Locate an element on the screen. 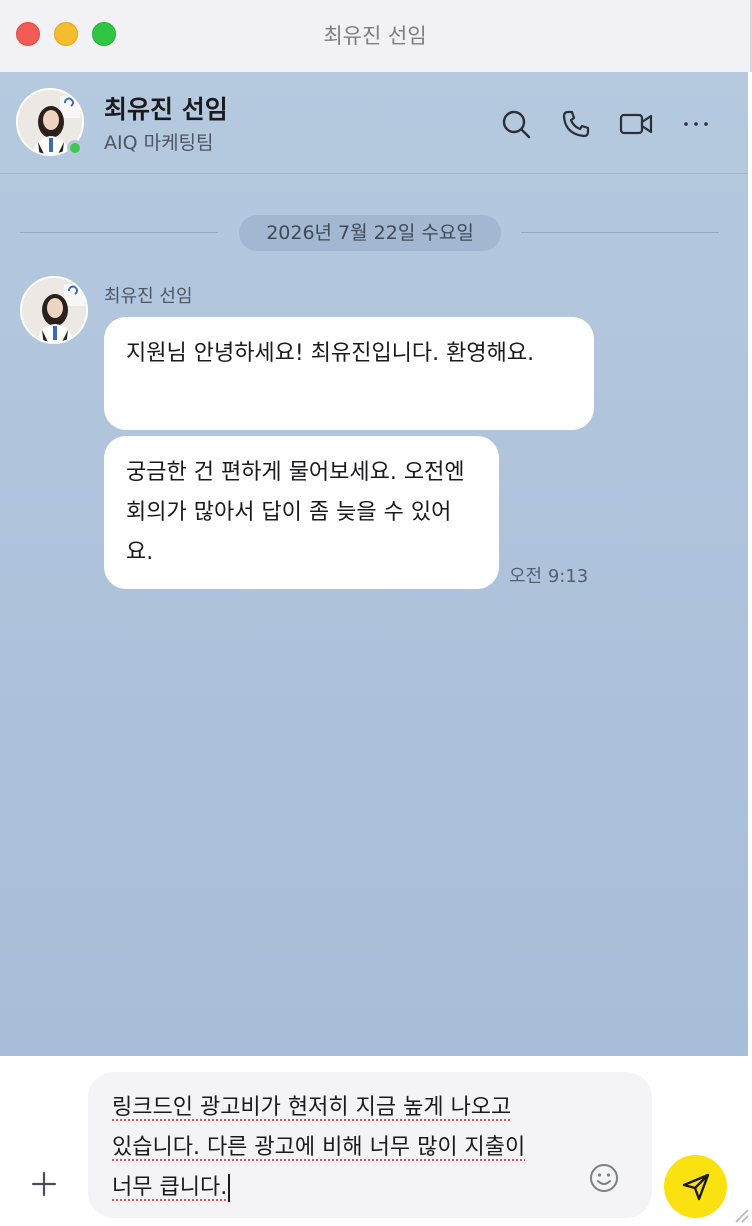 The width and height of the screenshot is (752, 1226). chat-header: 최유진 선임 AIQ 마케팅팀 is located at coordinates (374, 123).